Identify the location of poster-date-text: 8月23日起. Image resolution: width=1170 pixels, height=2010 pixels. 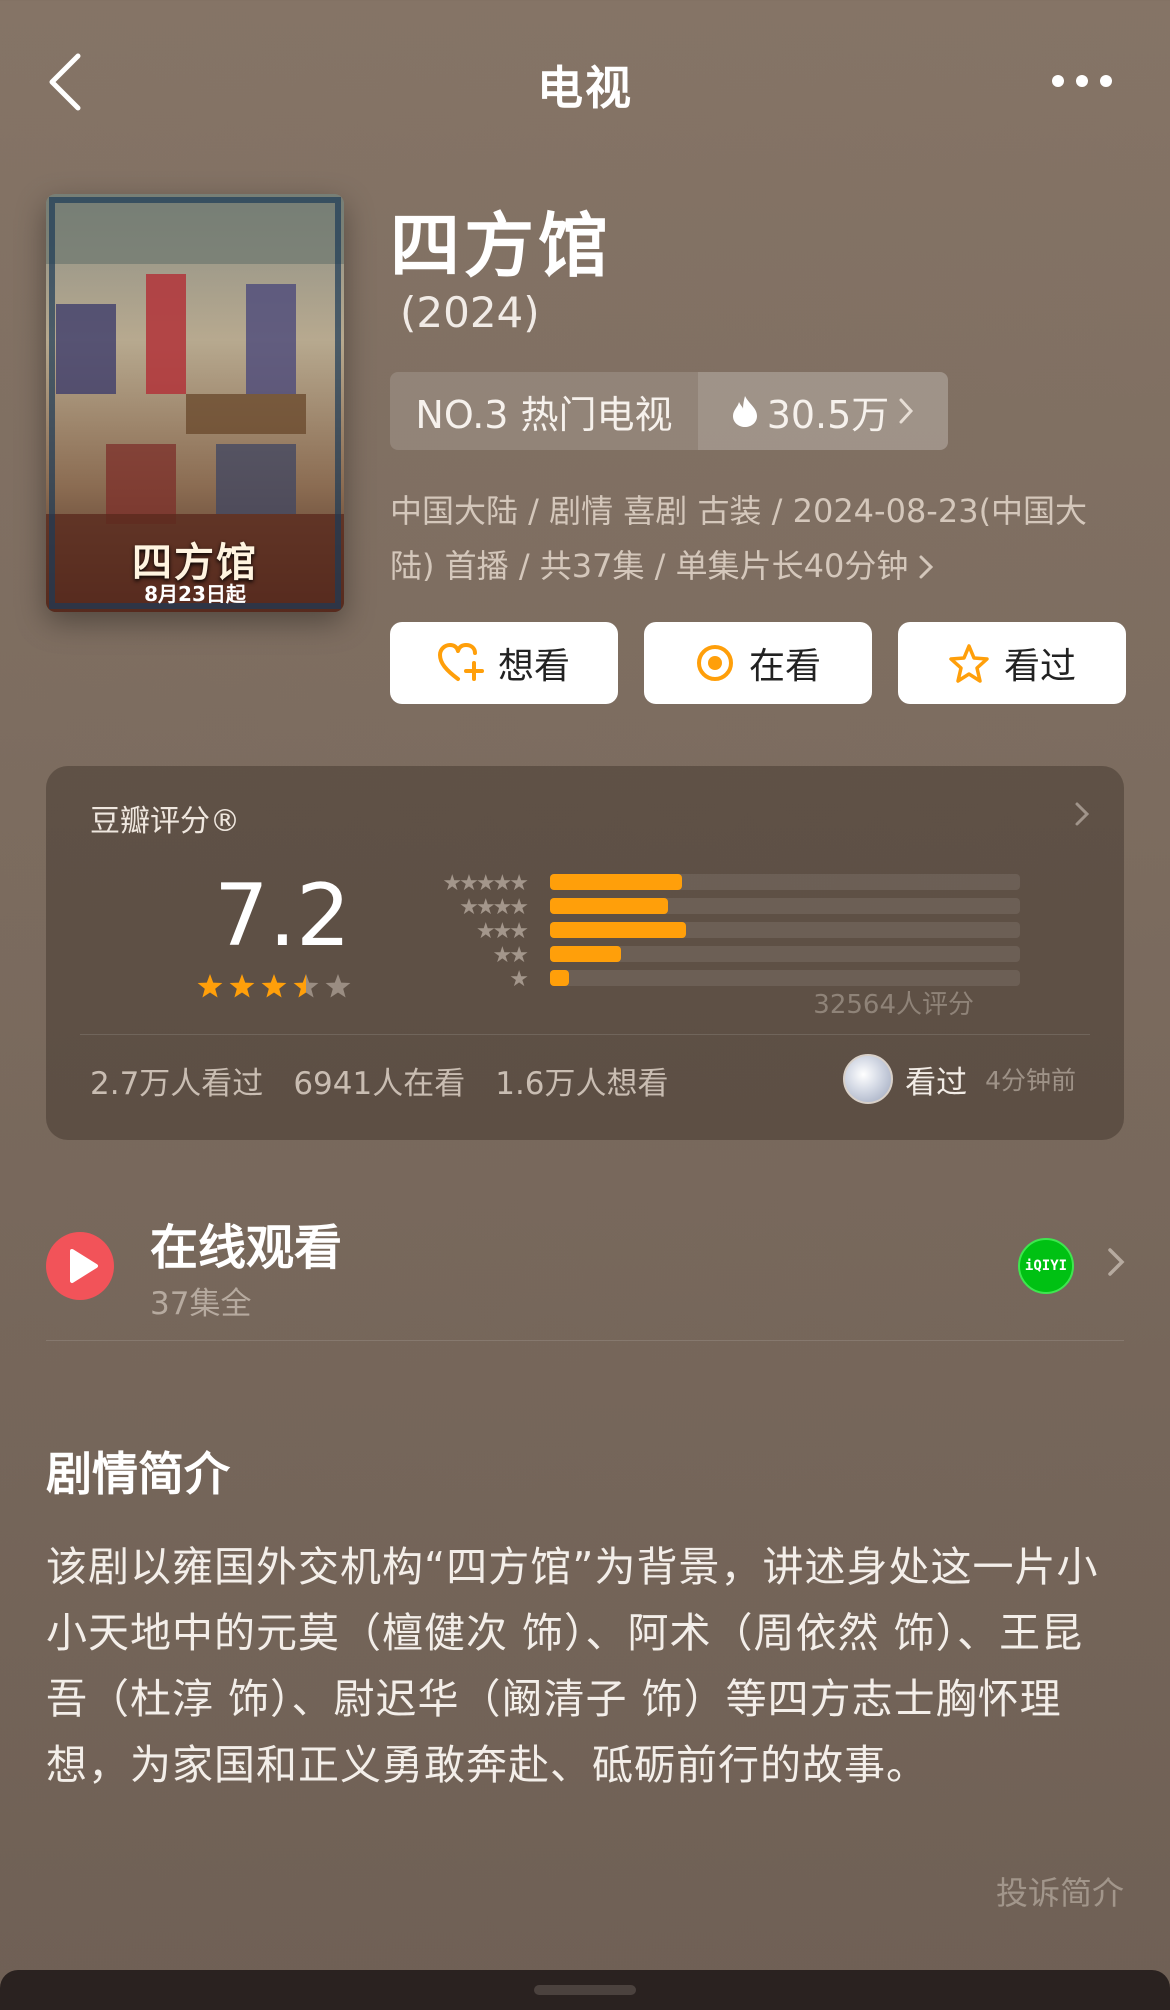
(195, 594).